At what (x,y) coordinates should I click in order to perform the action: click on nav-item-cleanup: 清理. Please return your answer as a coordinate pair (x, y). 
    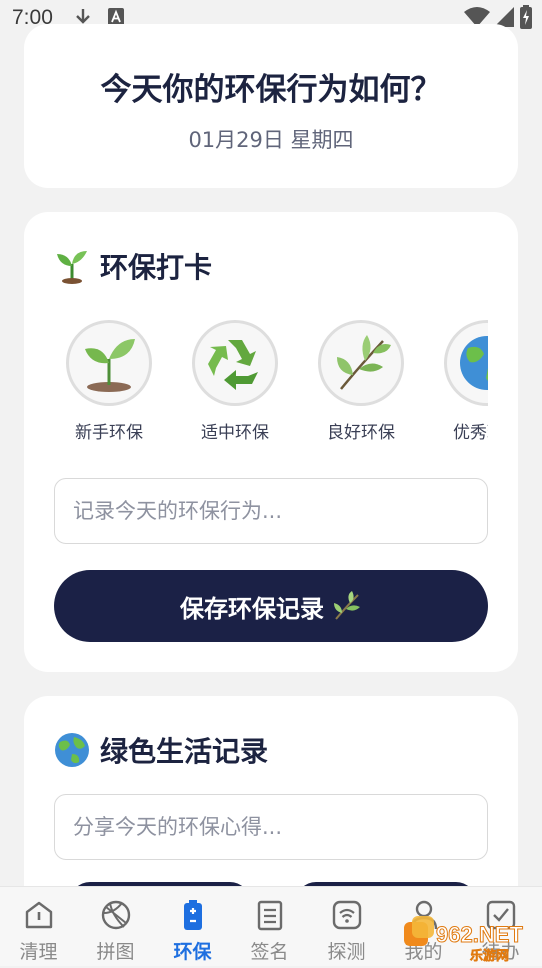
    Looking at the image, I should click on (38, 926).